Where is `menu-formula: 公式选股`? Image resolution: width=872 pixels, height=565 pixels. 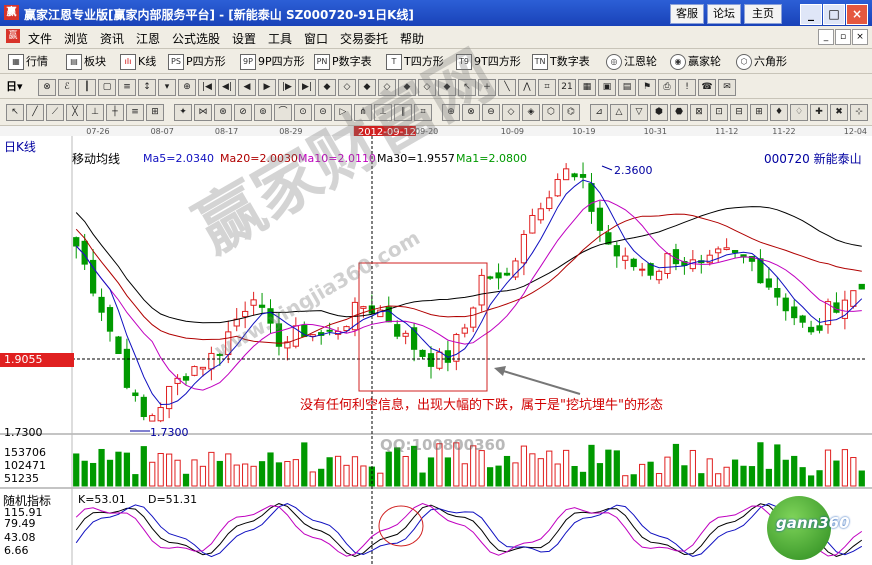 menu-formula: 公式选股 is located at coordinates (196, 38).